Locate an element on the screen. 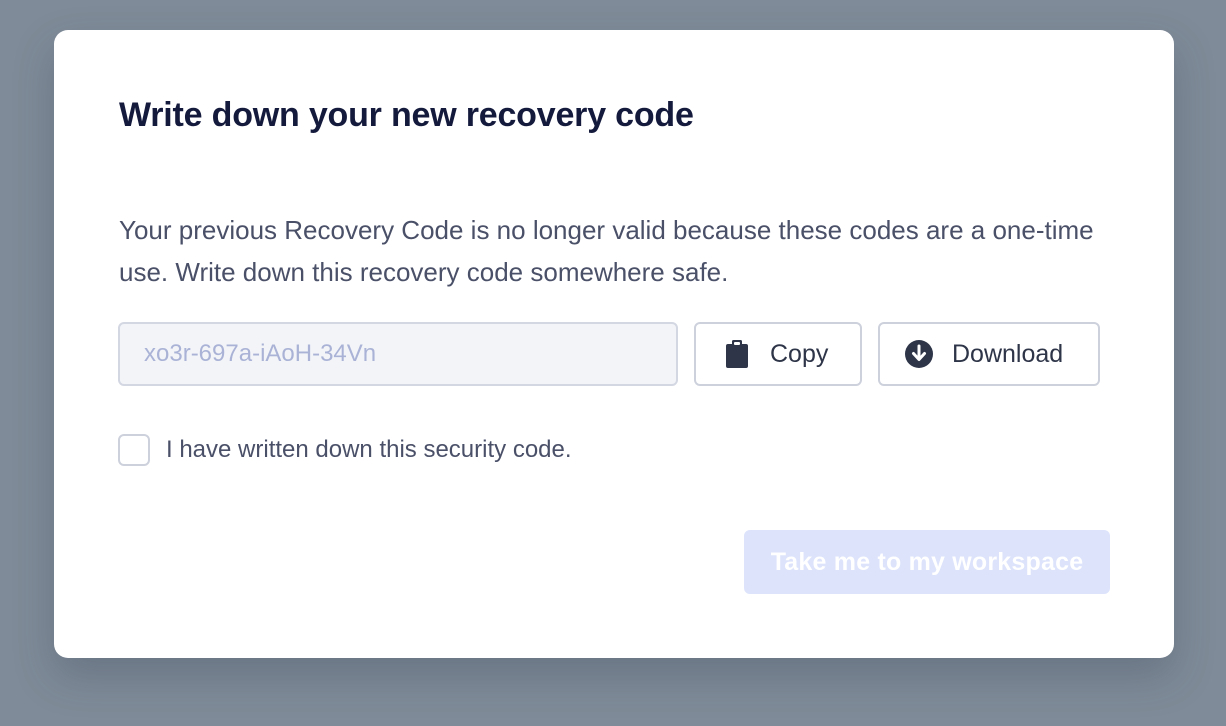 The width and height of the screenshot is (1226, 726). modal-title: Write down your new recovery code is located at coordinates (406, 115).